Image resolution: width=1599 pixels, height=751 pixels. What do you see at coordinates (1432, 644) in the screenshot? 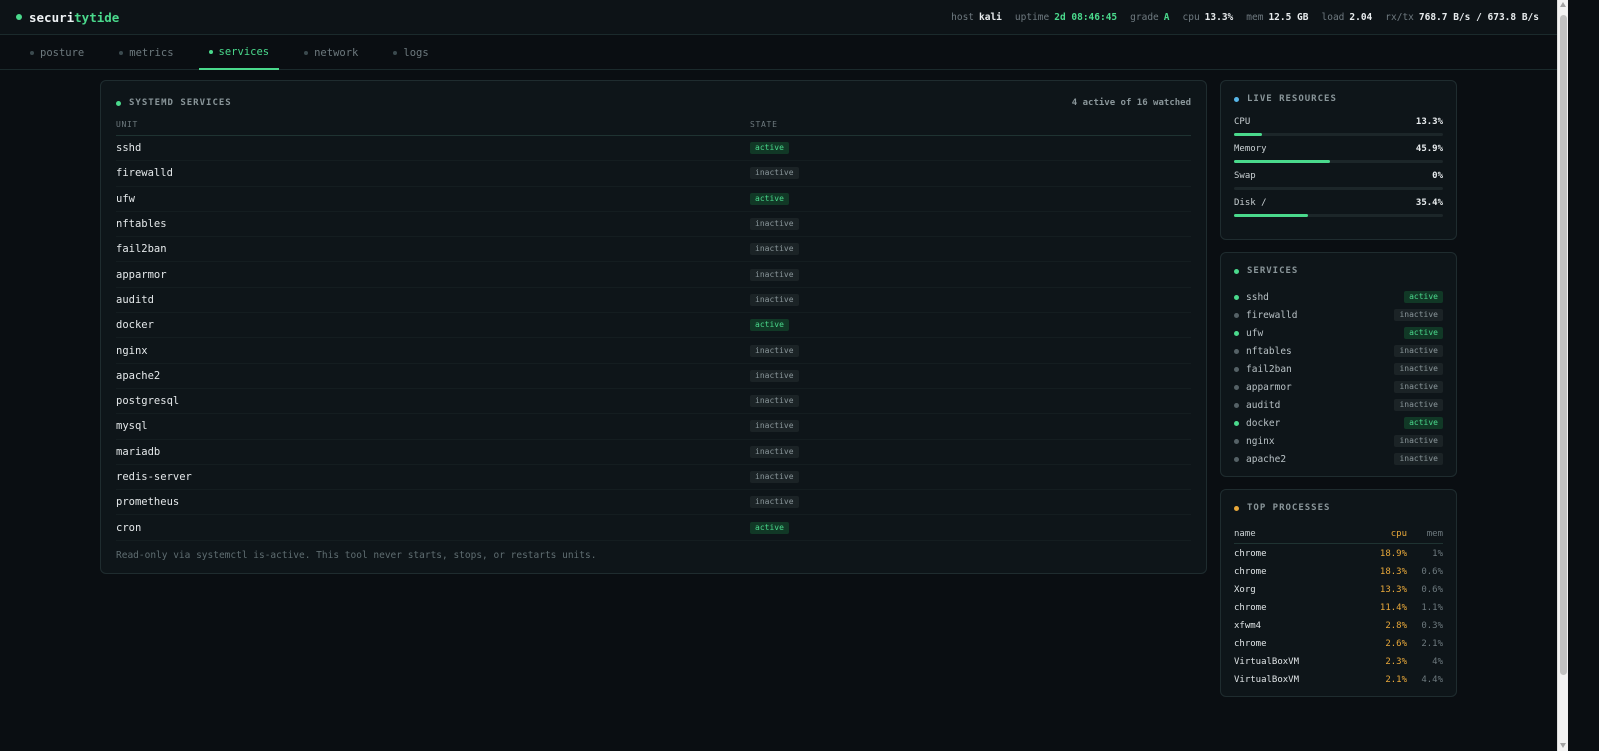
I see `process-mem: 2.1%` at bounding box center [1432, 644].